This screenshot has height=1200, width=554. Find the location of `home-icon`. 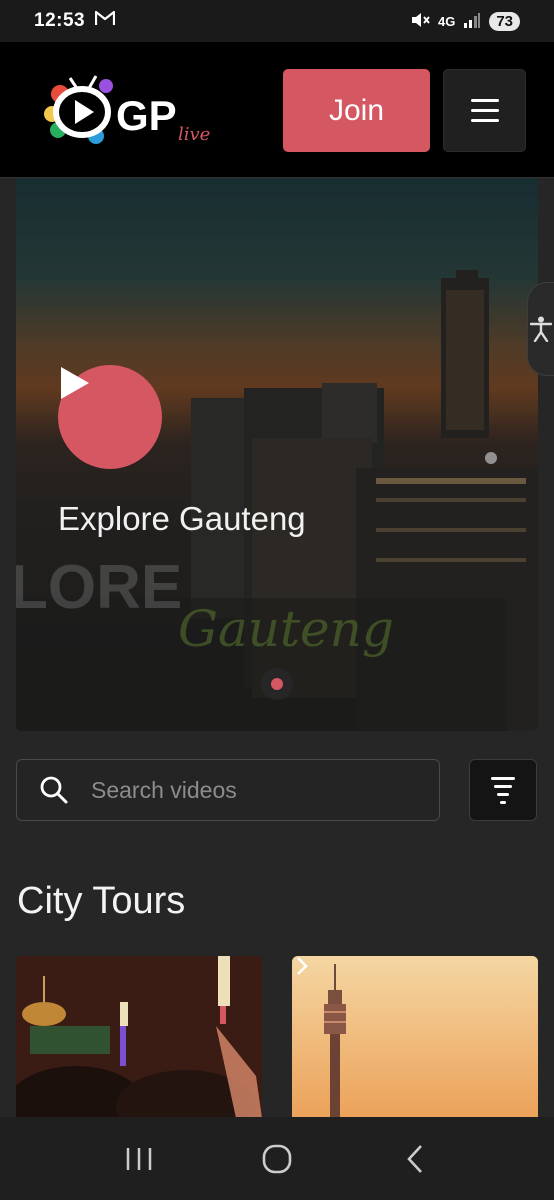

home-icon is located at coordinates (277, 1158).